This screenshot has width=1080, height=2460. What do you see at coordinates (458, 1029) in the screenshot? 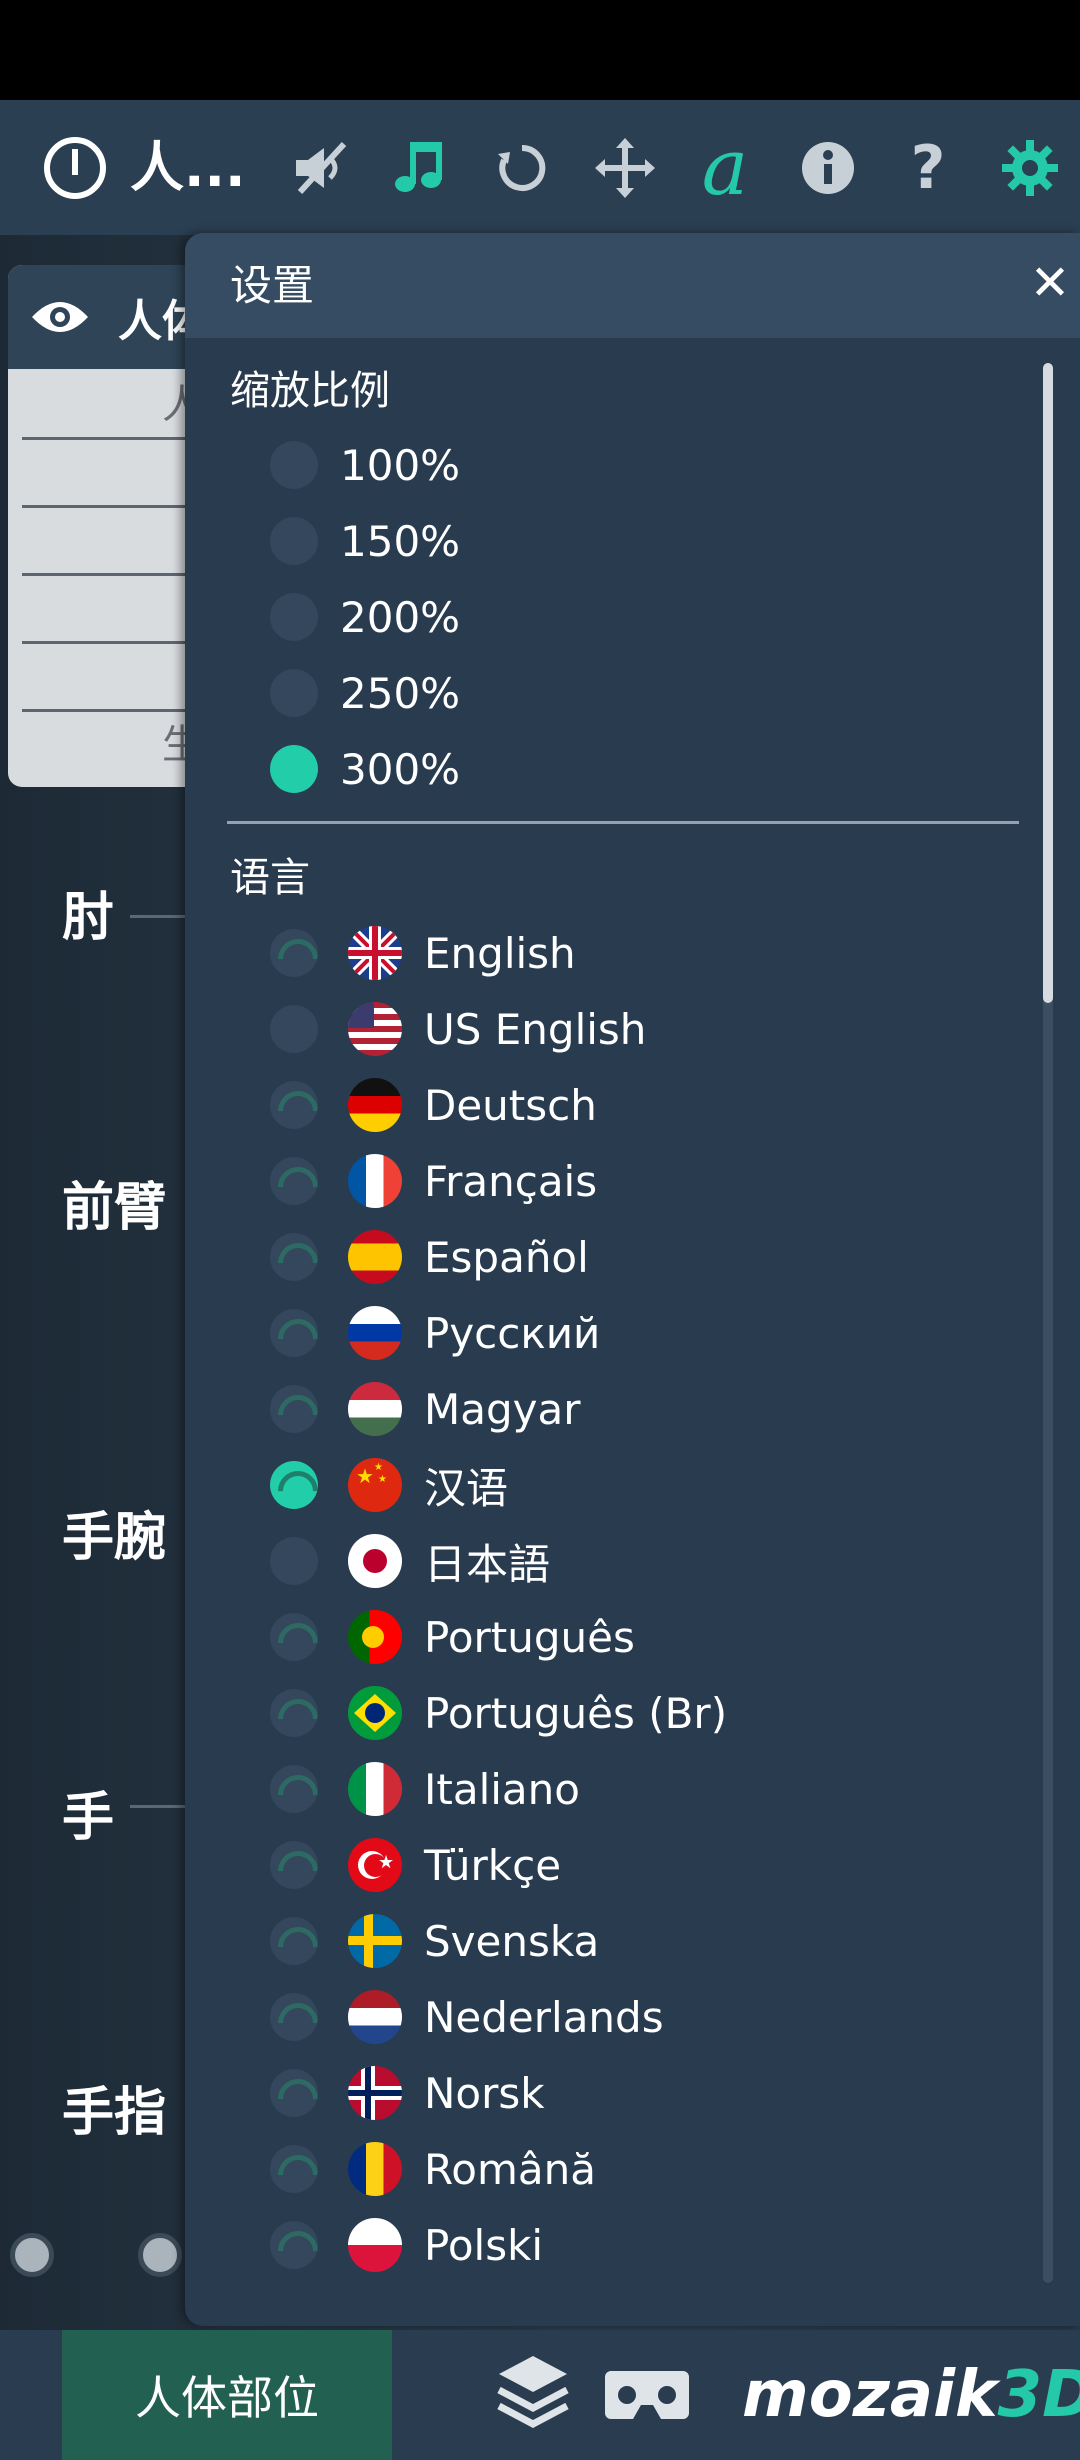
I see `language-option-us-english: US English` at bounding box center [458, 1029].